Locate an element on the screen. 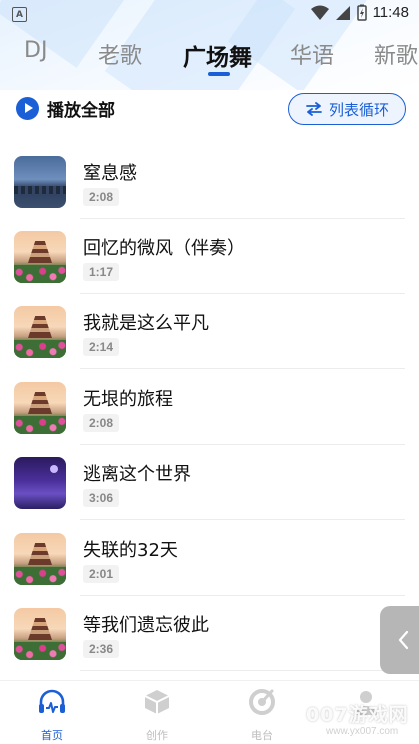  category-tabs: DJ 老歌 广场舞 华语 新歌 is located at coordinates (209, 60).